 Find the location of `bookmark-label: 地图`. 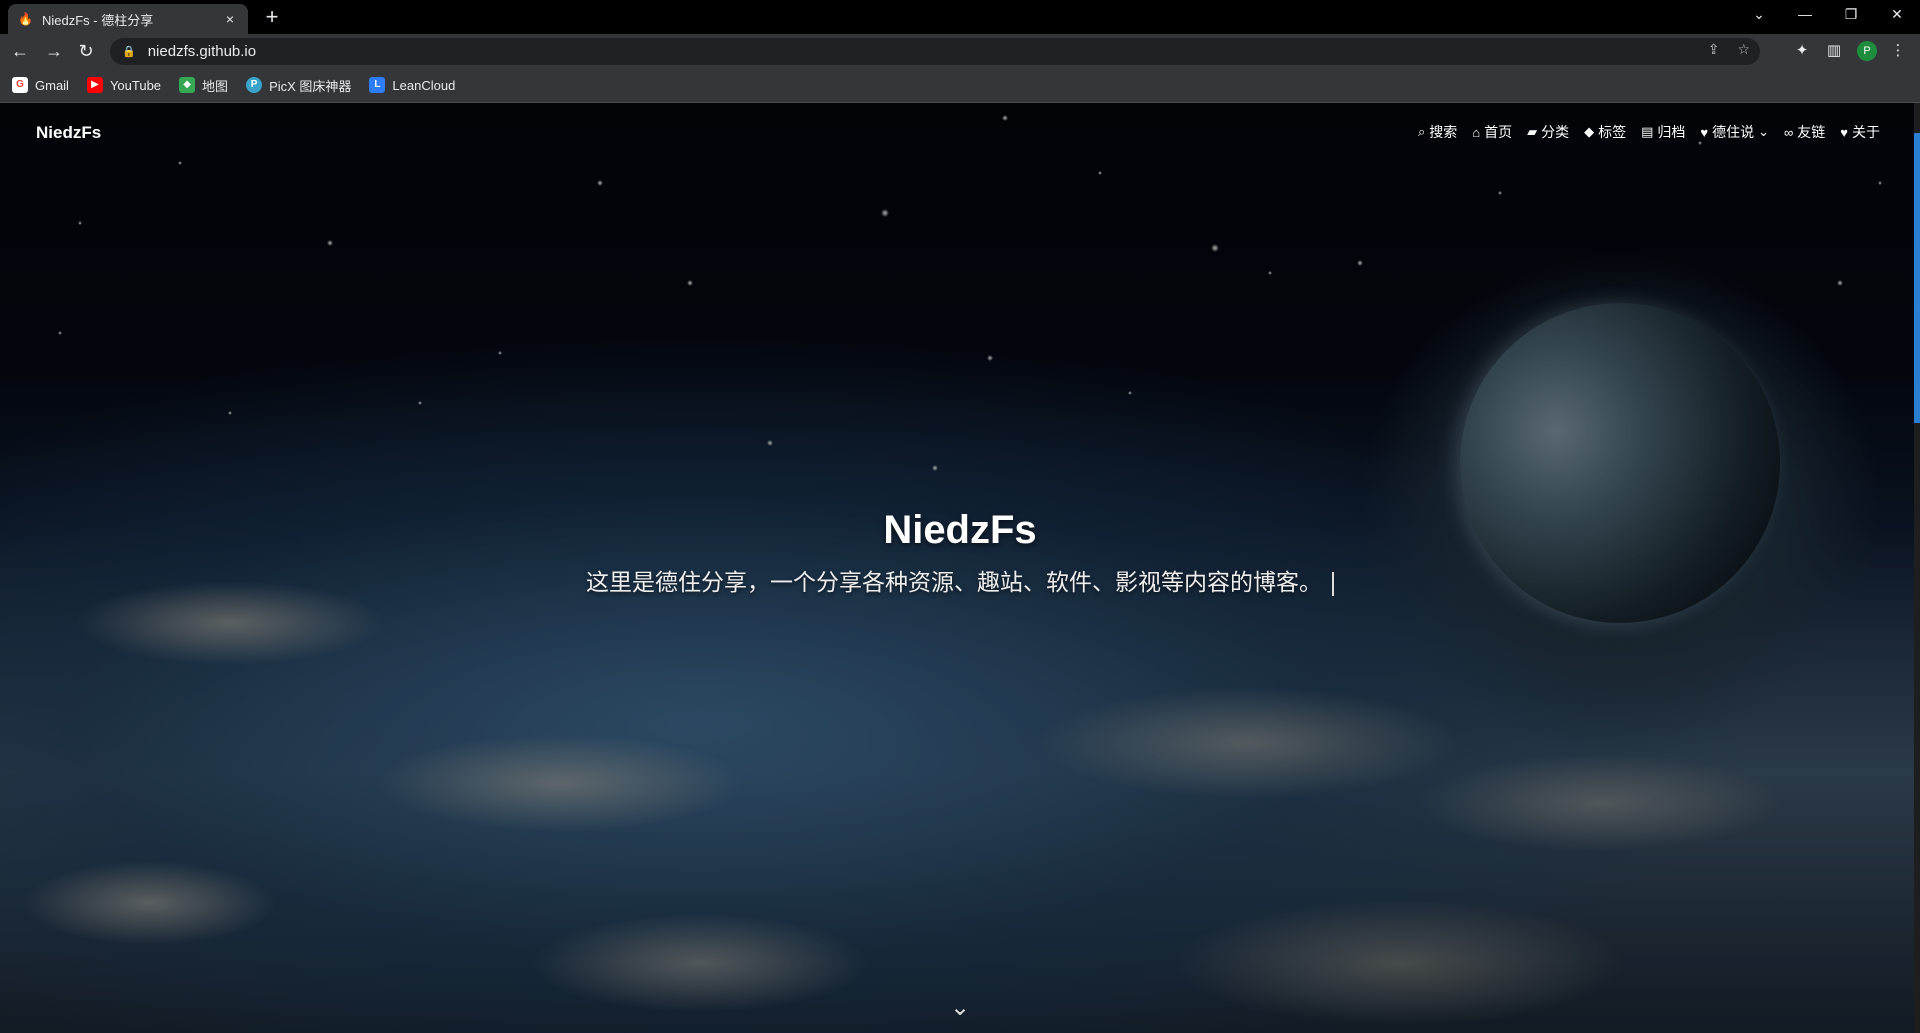

bookmark-label: 地图 is located at coordinates (215, 86).